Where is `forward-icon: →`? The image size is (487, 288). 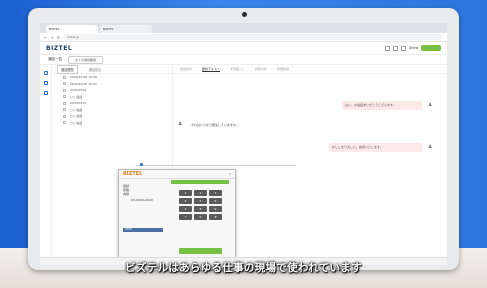
forward-icon: → is located at coordinates (51, 37).